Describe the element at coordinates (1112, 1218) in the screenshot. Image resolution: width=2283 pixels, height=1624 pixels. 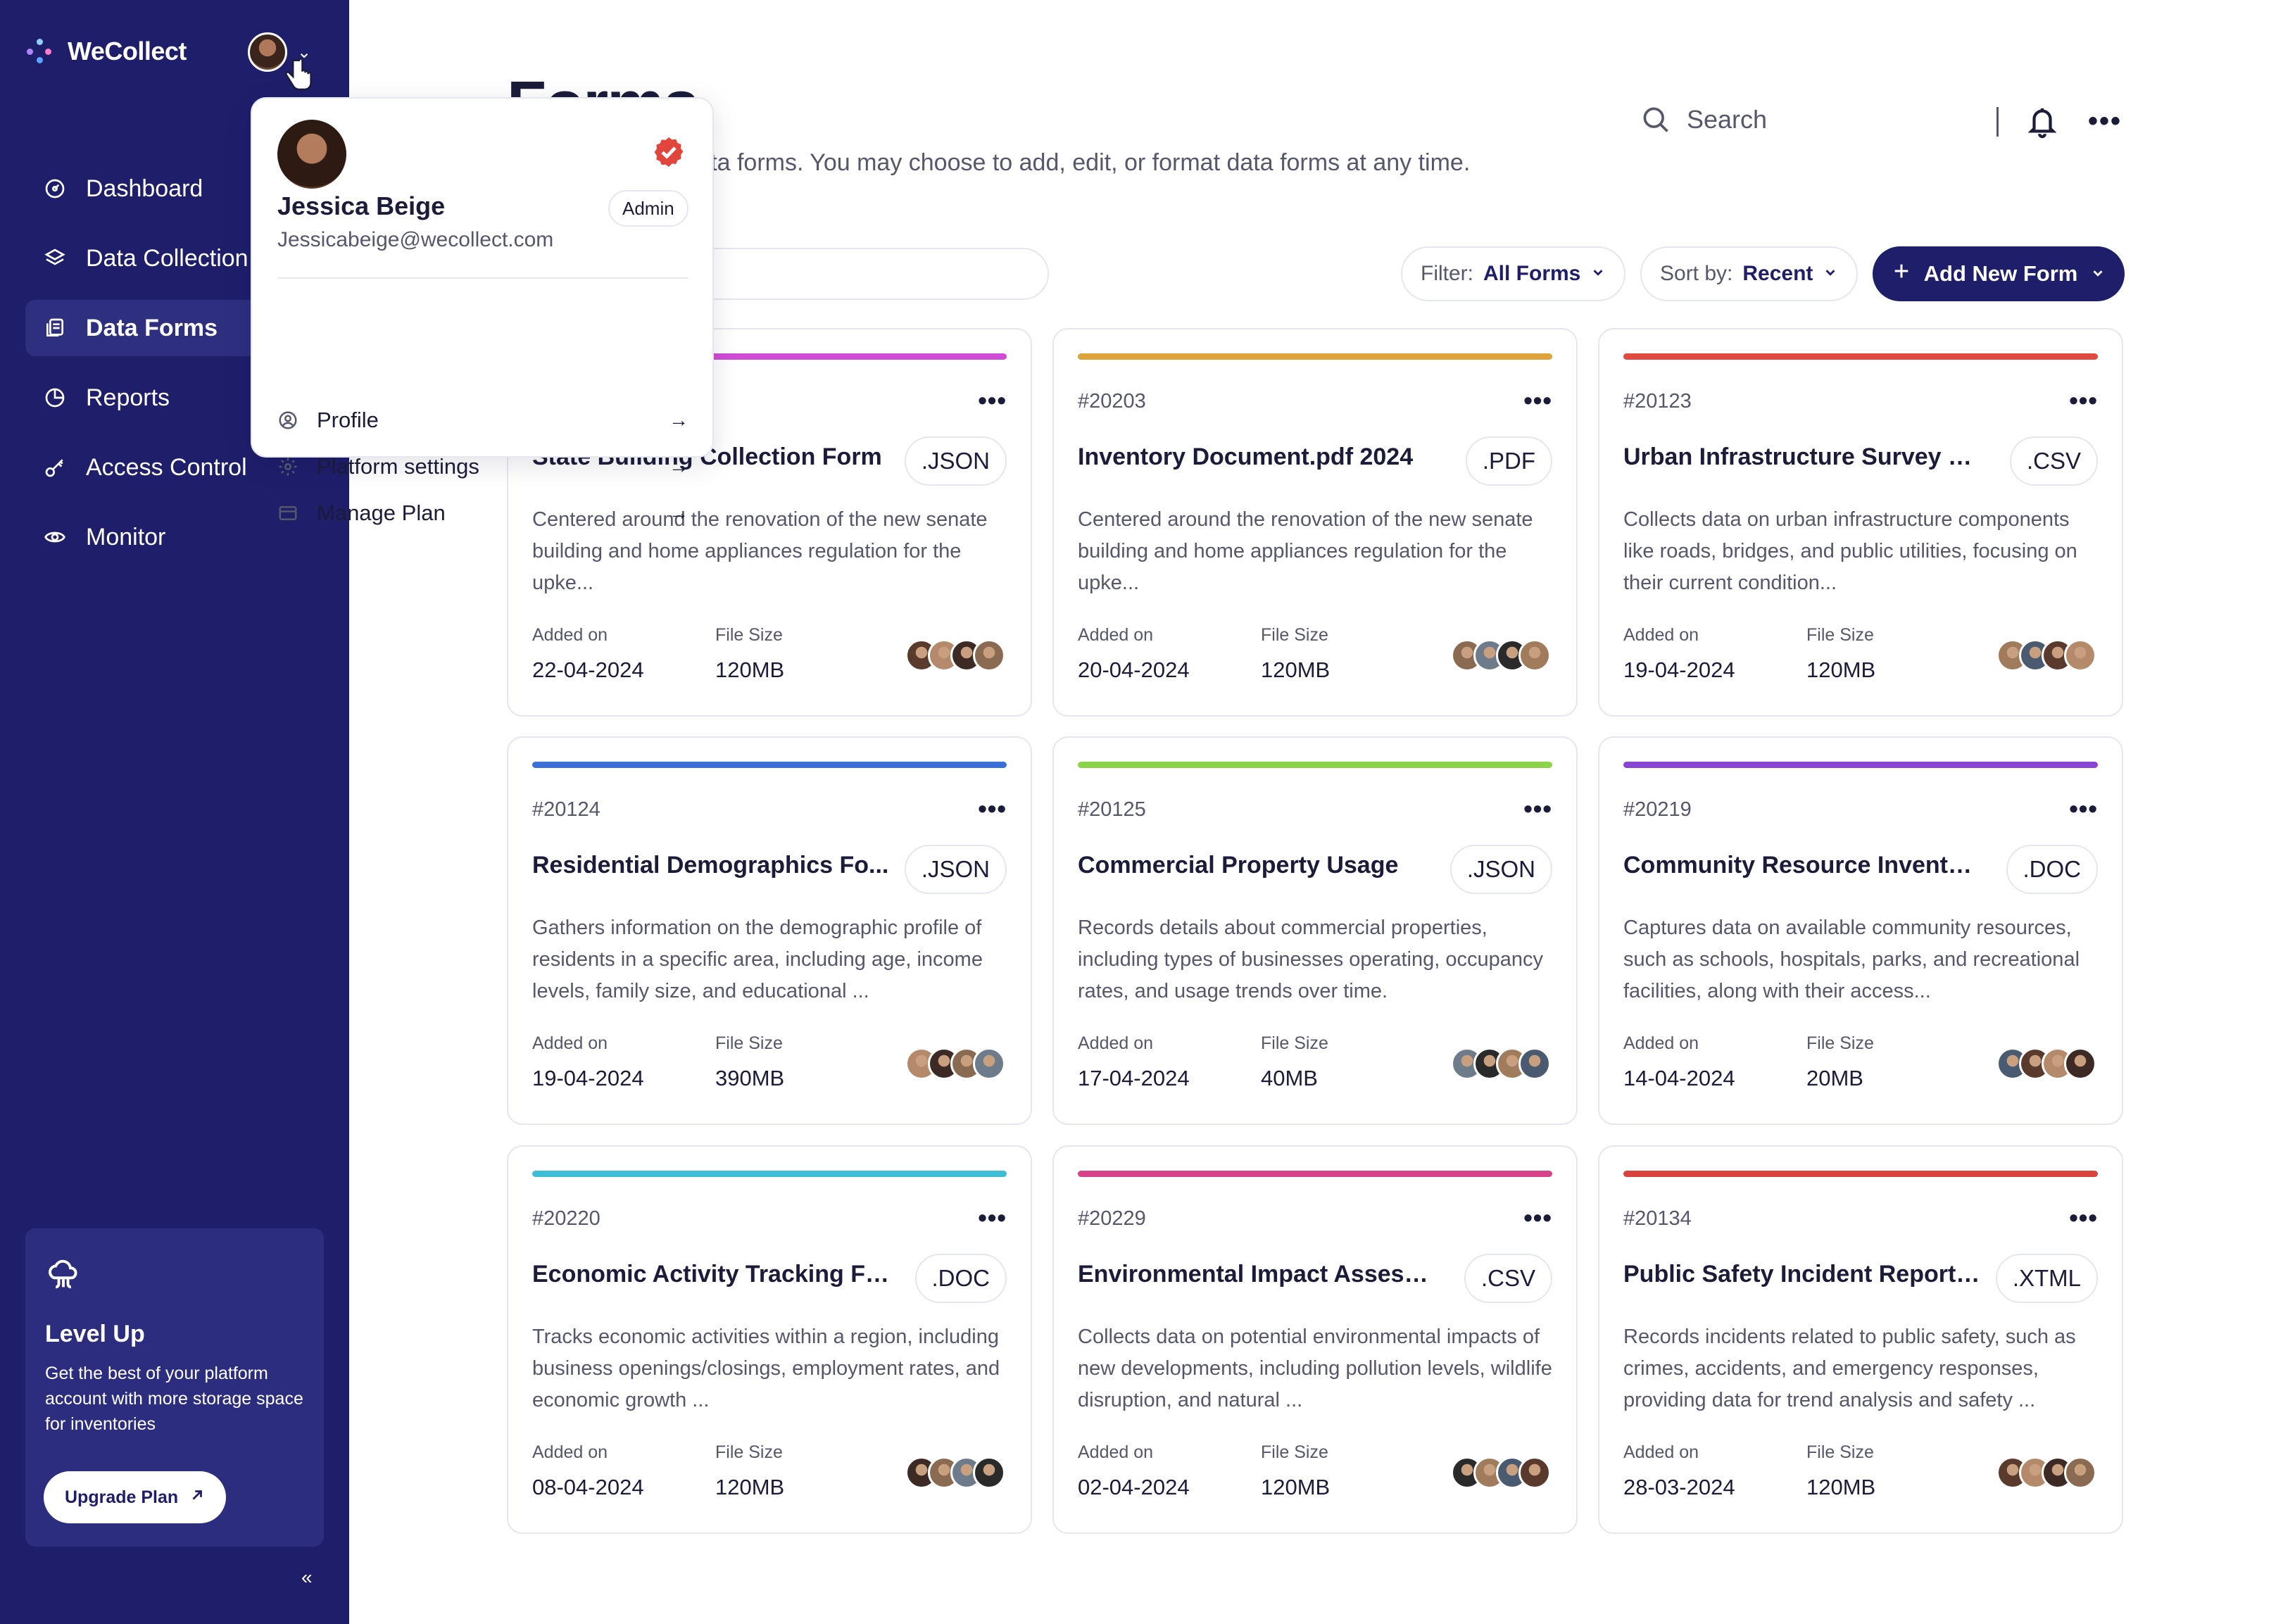
I see `card-id: #20229` at that location.